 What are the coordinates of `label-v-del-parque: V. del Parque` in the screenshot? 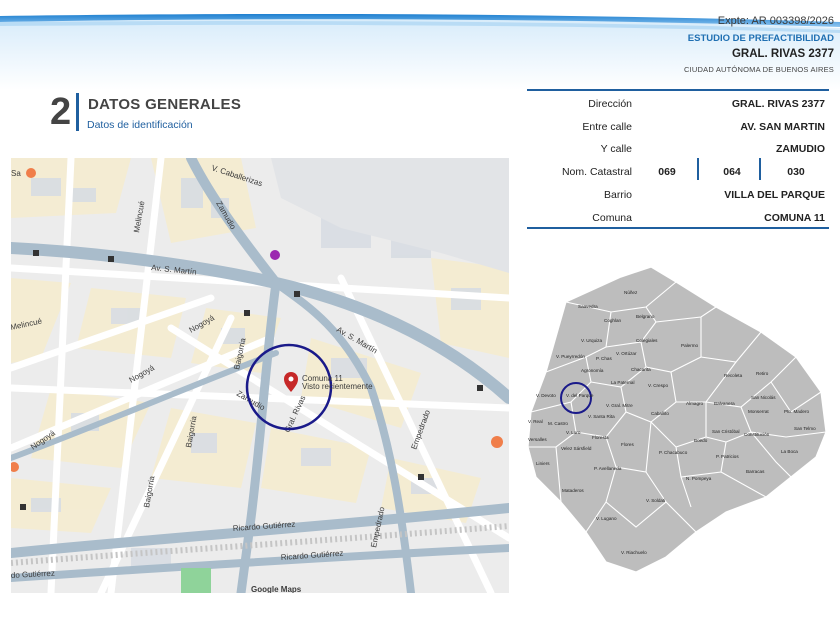 It's located at (580, 395).